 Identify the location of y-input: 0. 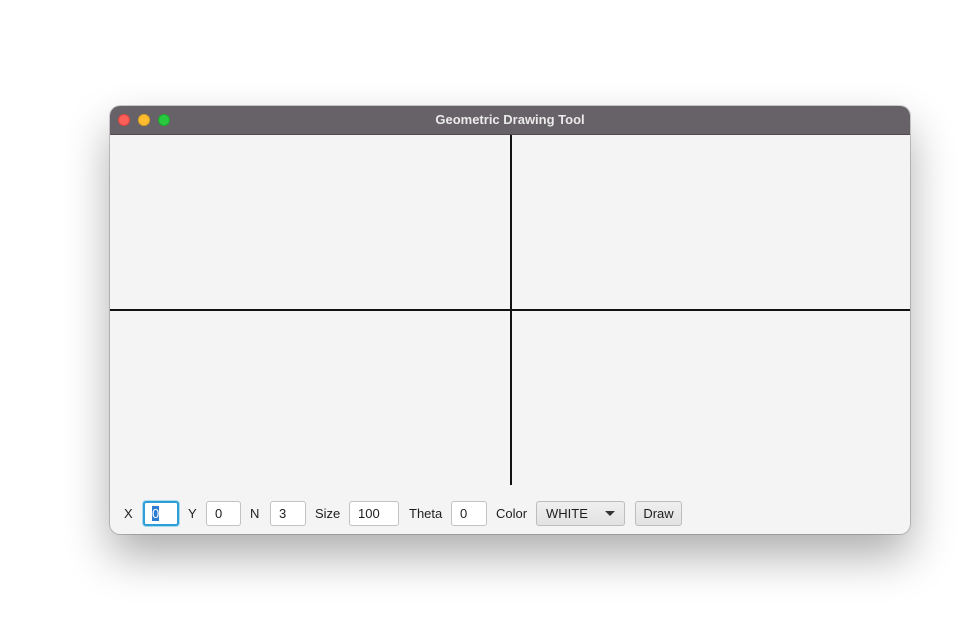
(223, 513).